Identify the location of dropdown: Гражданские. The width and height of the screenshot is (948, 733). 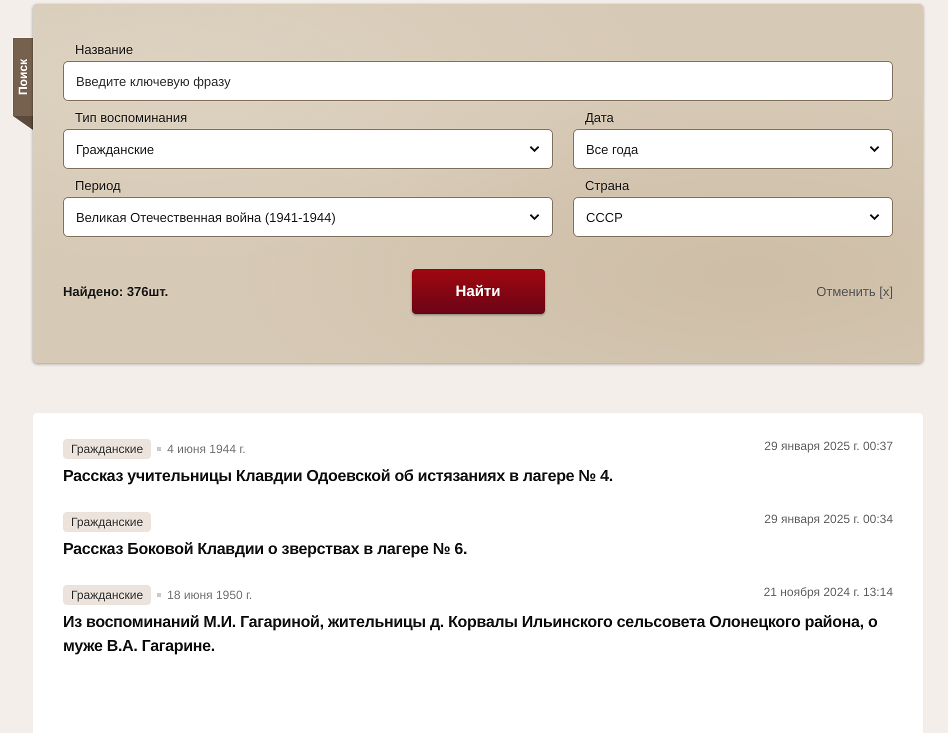
(308, 149).